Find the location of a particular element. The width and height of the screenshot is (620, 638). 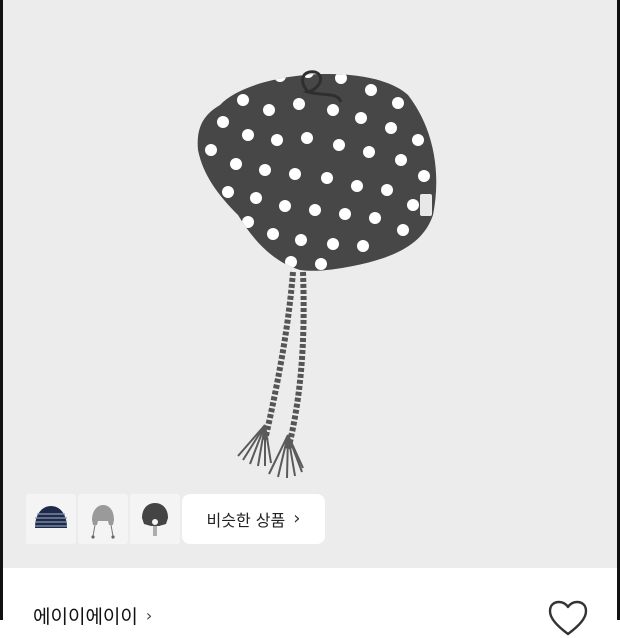

brand-name: 에이이에이이 is located at coordinates (85, 617).